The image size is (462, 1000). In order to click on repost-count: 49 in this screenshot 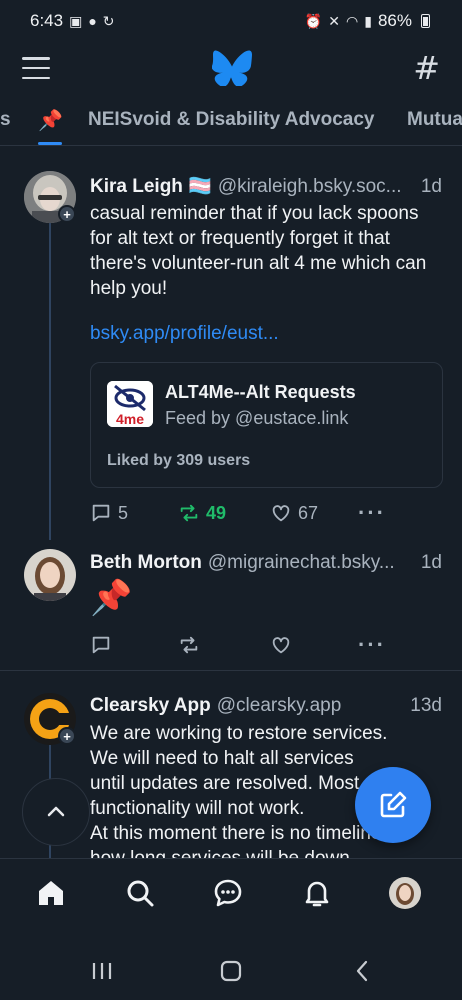, I will do `click(216, 512)`.